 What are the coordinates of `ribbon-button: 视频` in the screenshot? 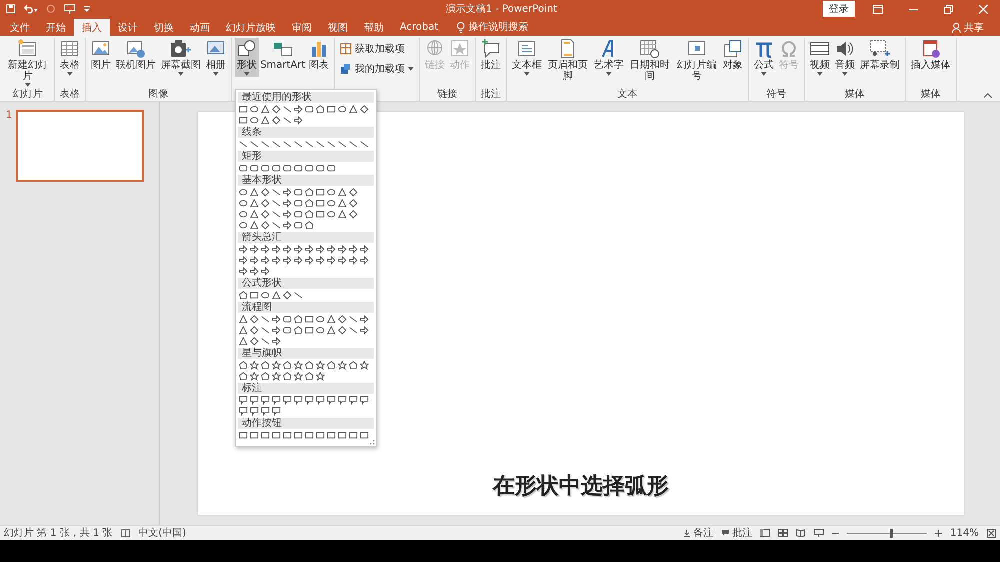 It's located at (820, 63).